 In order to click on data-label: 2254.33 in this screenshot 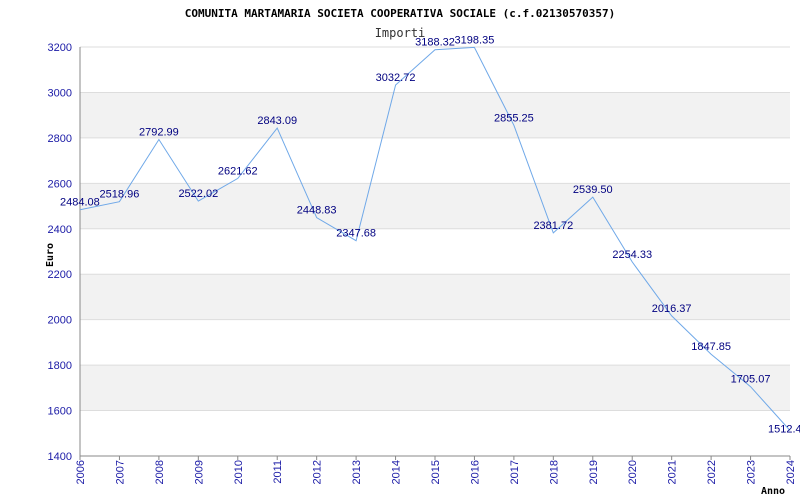, I will do `click(632, 255)`.